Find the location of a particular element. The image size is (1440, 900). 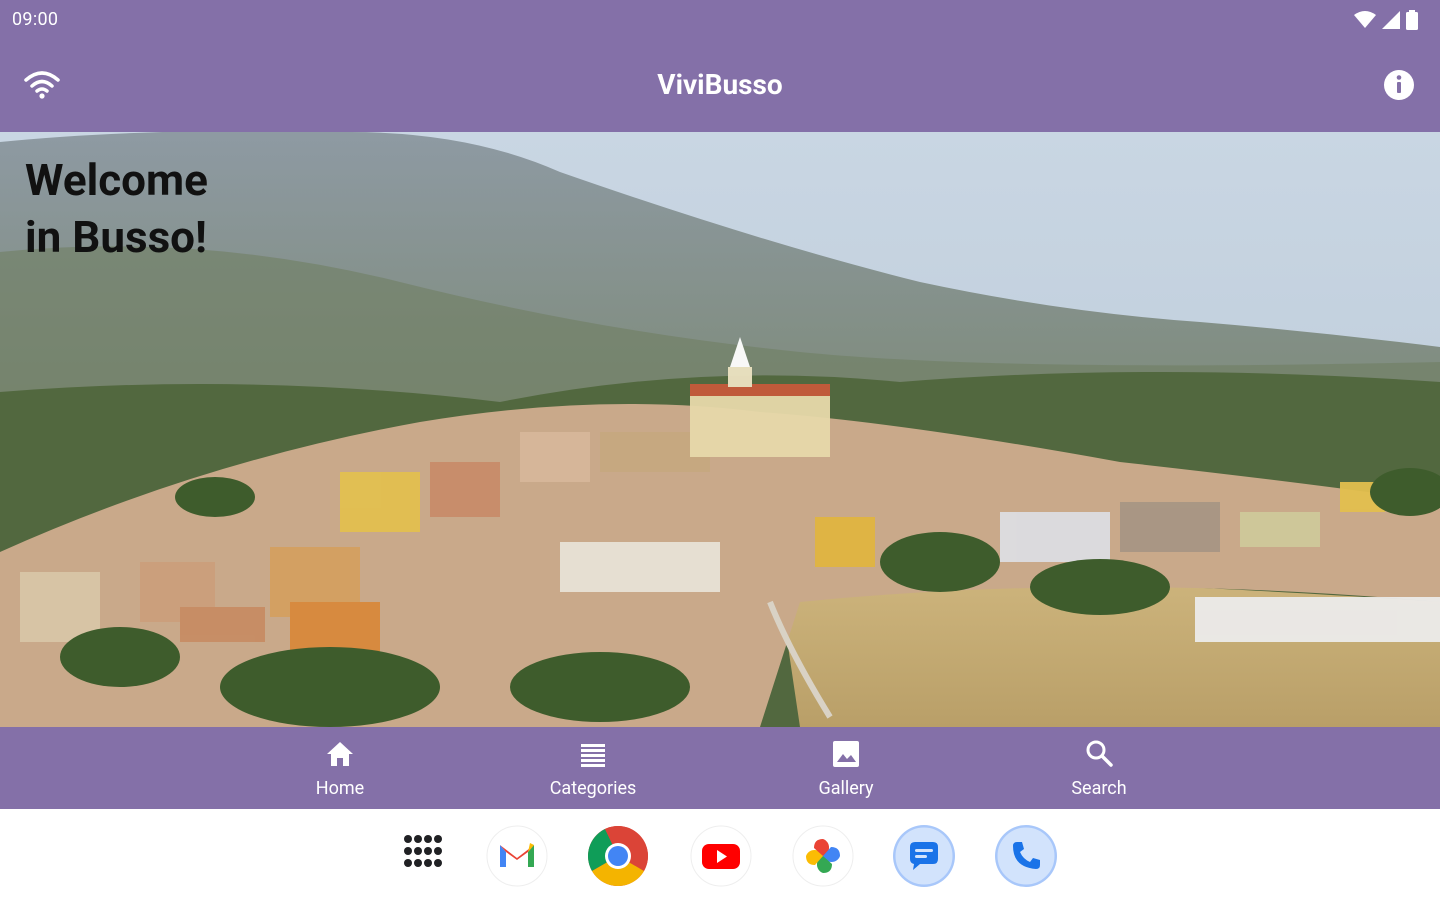

photos-icon is located at coordinates (823, 856).